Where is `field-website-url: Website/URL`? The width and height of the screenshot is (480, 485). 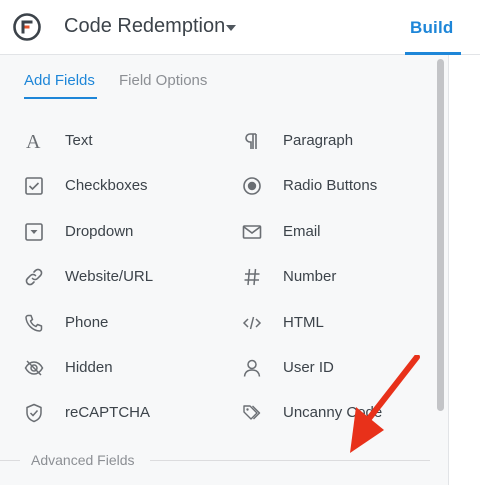
field-website-url: Website/URL is located at coordinates (118, 277).